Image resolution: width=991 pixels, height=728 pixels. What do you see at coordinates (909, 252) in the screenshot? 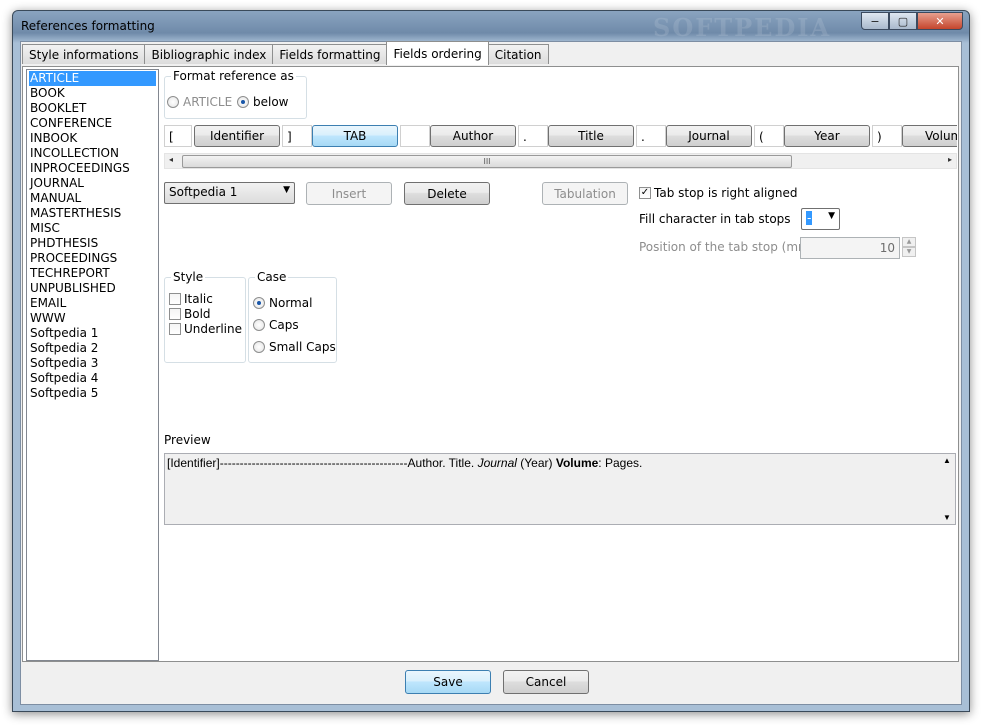
I see `spin-down-icon: ▼` at bounding box center [909, 252].